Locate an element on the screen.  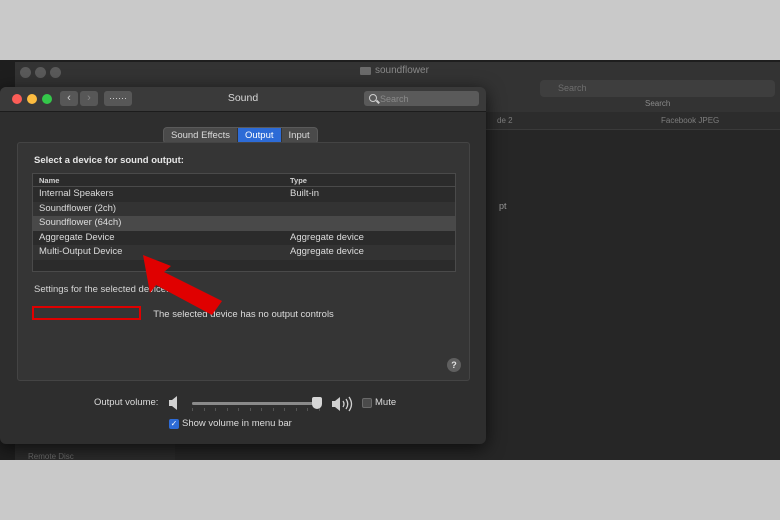
tab-input: Input is located at coordinates (299, 135).